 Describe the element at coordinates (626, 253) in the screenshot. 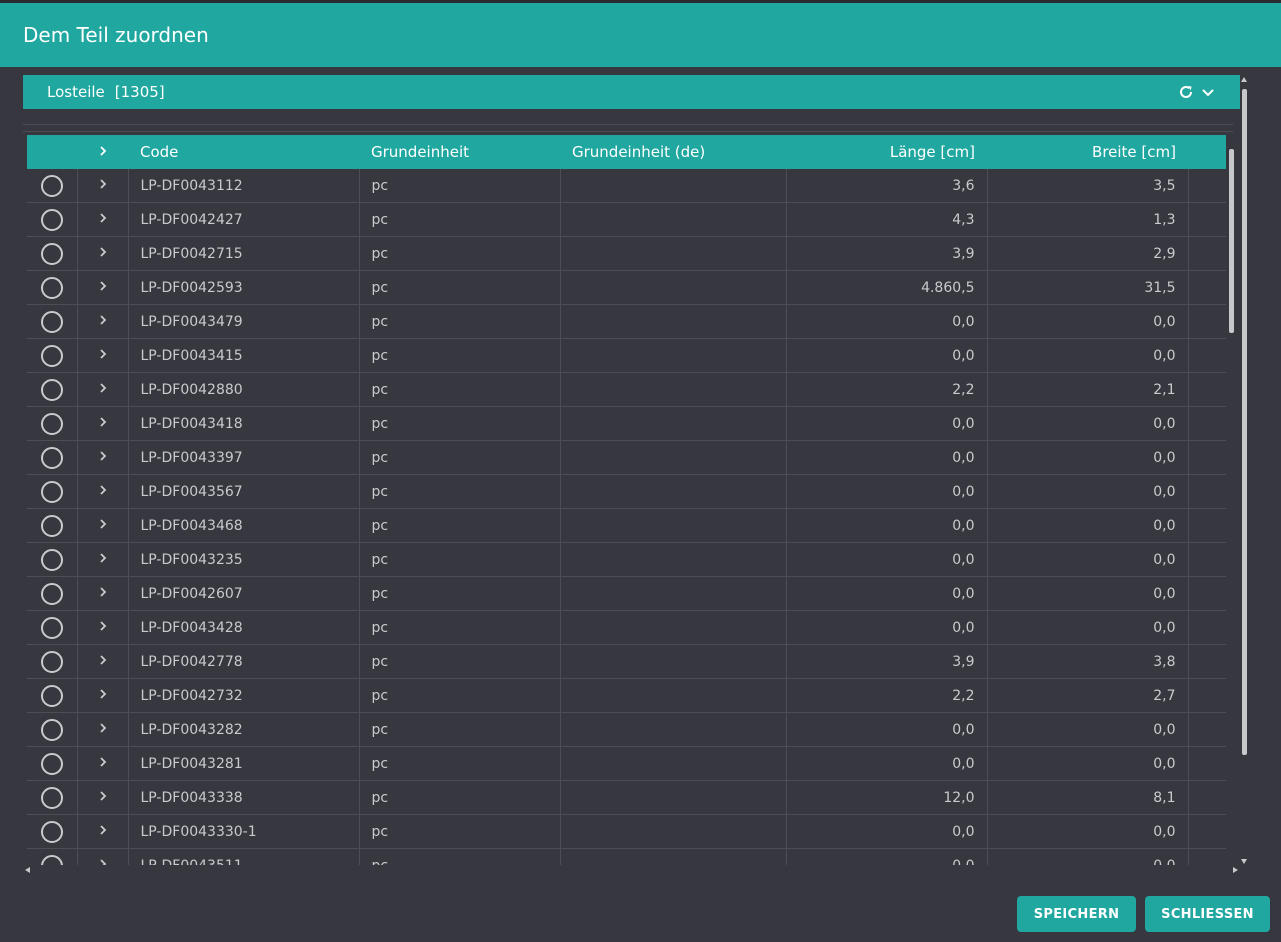

I see `table-row: LP-DF0042715 pc 3,9 2,9` at that location.